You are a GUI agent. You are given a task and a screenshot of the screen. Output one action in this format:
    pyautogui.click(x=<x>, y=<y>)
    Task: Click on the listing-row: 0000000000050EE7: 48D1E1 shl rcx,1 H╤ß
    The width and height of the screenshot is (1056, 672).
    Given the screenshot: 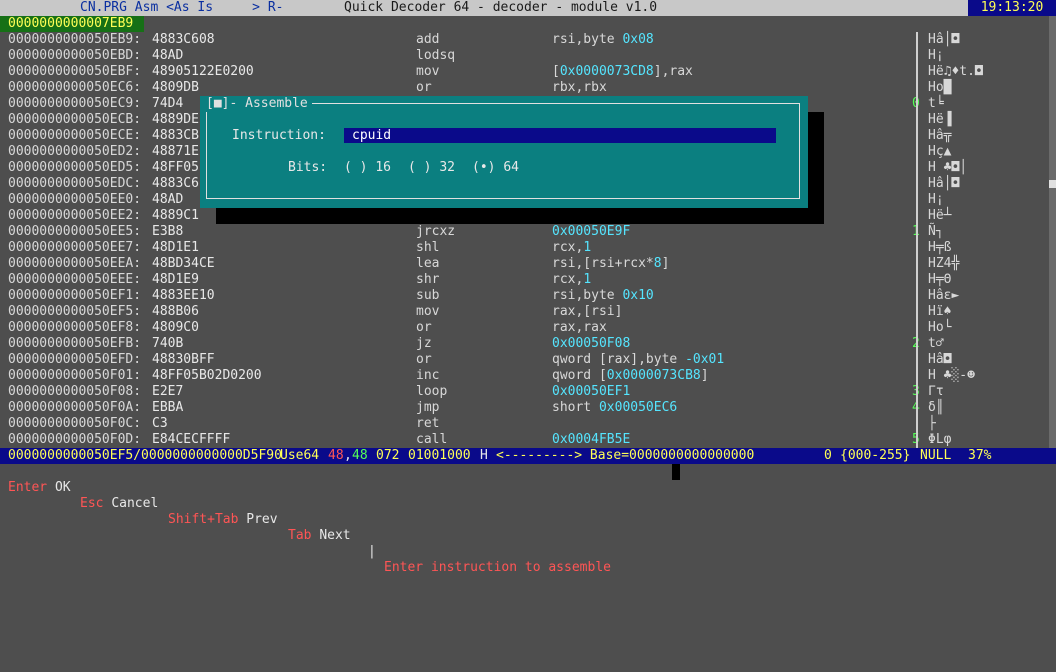 What is the action you would take?
    pyautogui.click(x=528, y=248)
    